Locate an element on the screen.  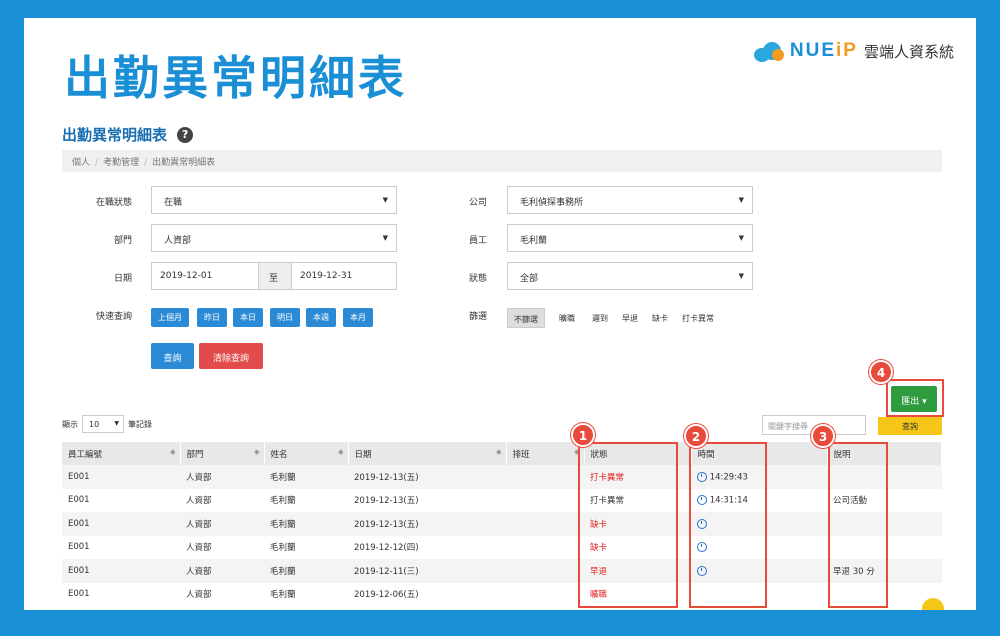
banner-title: 出勤異常明細表 is located at coordinates (235, 78).